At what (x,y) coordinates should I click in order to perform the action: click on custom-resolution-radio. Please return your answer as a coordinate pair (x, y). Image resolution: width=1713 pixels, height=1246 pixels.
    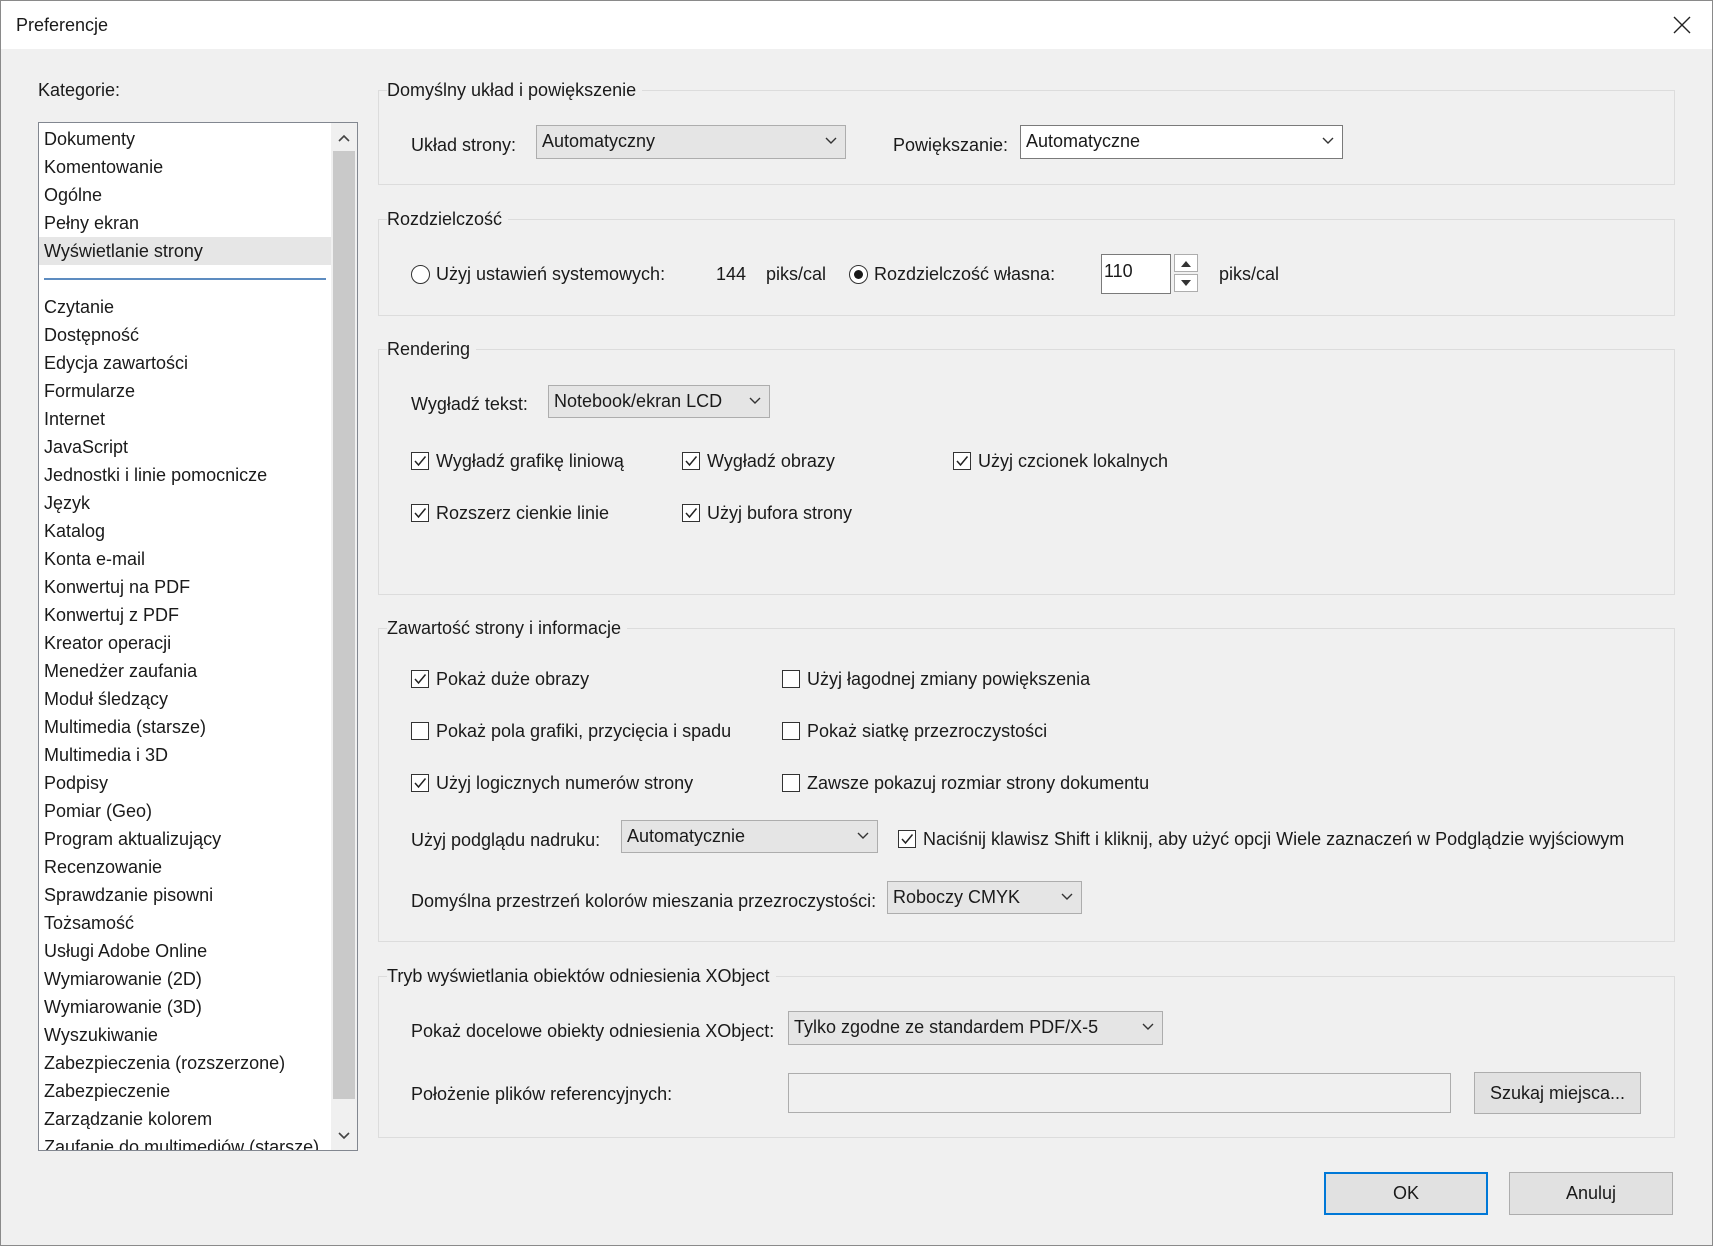
    Looking at the image, I should click on (858, 274).